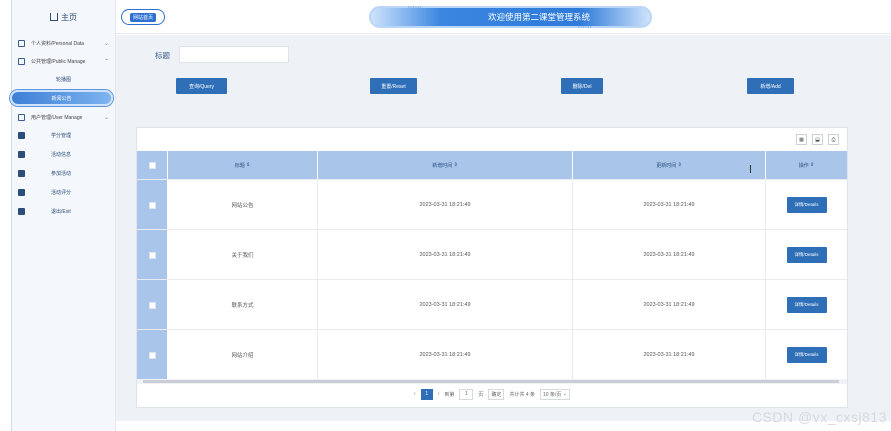 The width and height of the screenshot is (891, 431). I want to click on sidebar-group-user: 用户管理/User Manage ⌄, so click(63, 117).